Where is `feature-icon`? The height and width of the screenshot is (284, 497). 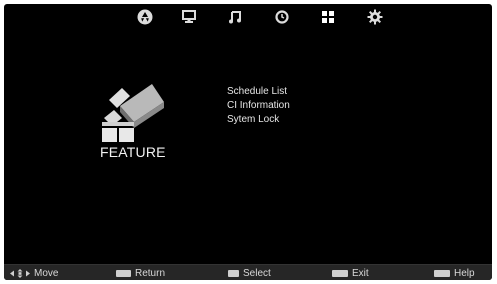 feature-icon is located at coordinates (134, 113).